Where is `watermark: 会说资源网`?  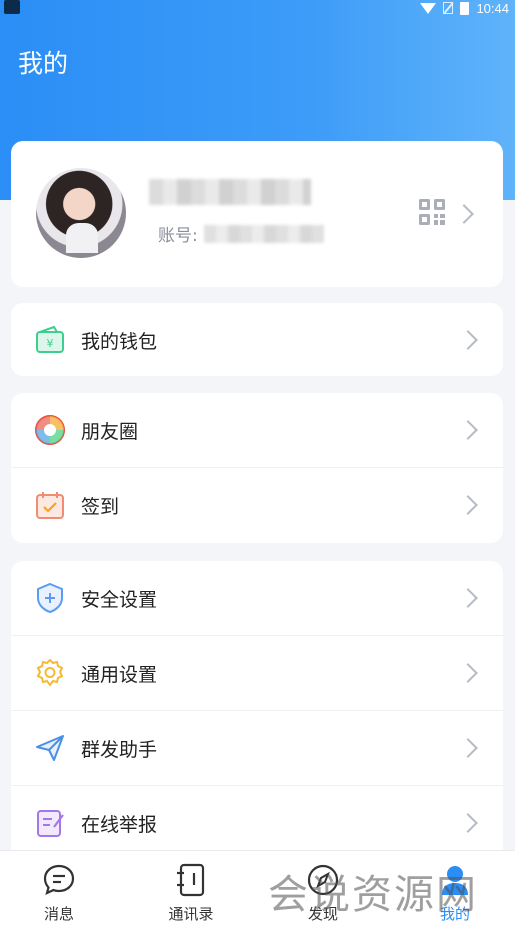 watermark: 会说资源网 is located at coordinates (373, 895).